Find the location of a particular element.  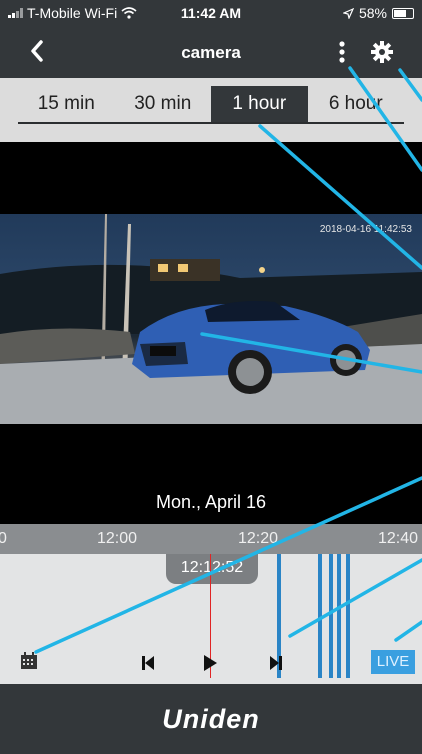

skip-previous-button is located at coordinates (148, 663).